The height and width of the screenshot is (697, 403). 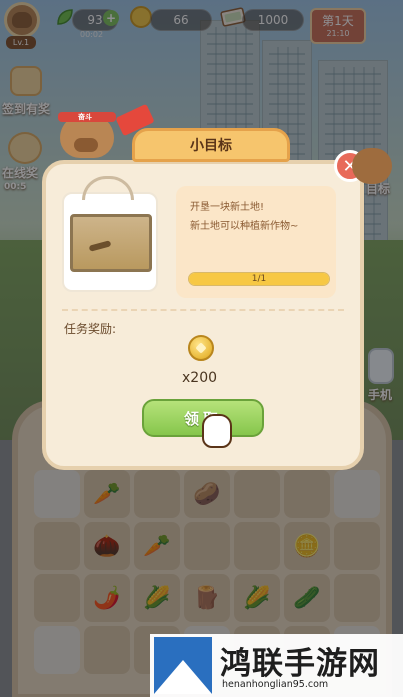 I want to click on reward-coin-icon, so click(x=201, y=348).